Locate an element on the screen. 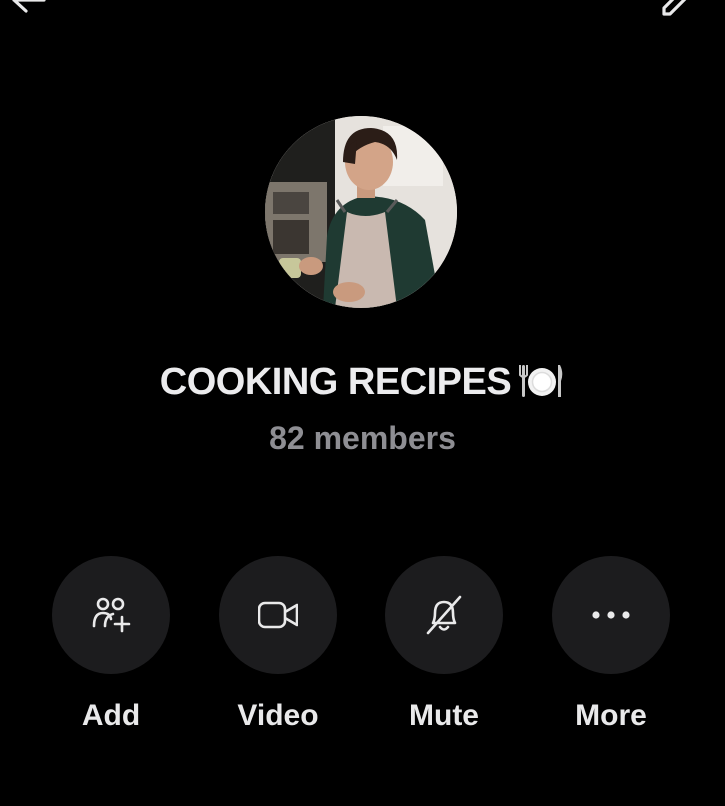  video-camera-icon is located at coordinates (278, 615).